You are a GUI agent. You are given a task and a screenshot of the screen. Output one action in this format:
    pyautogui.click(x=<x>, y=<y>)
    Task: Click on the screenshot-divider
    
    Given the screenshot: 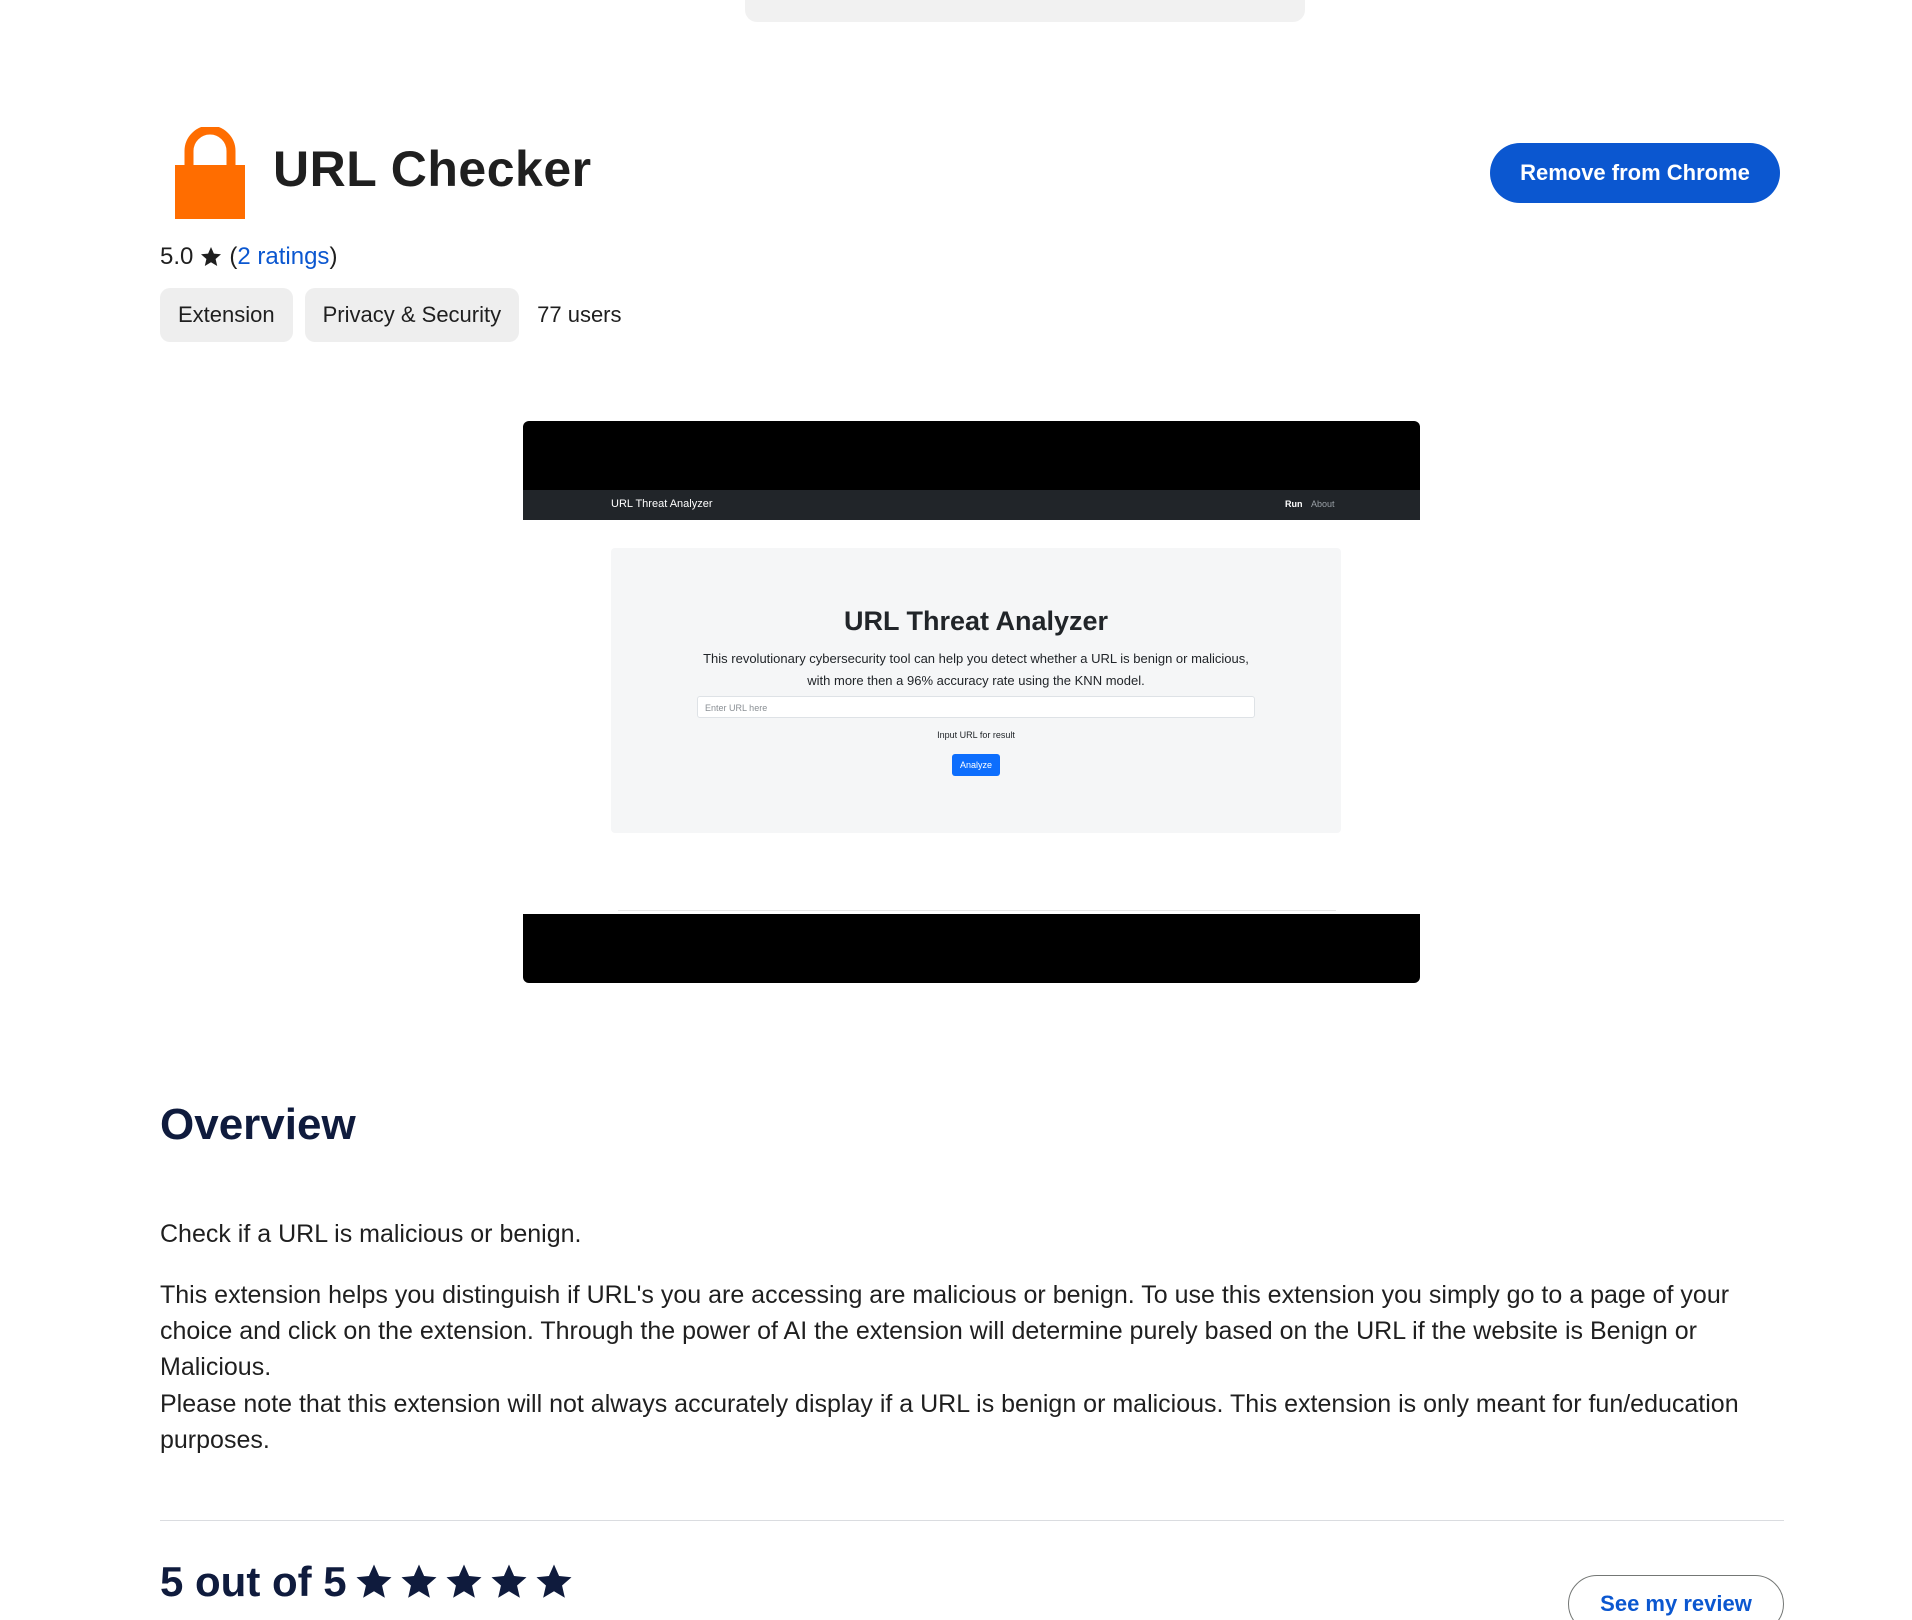 What is the action you would take?
    pyautogui.click(x=977, y=910)
    